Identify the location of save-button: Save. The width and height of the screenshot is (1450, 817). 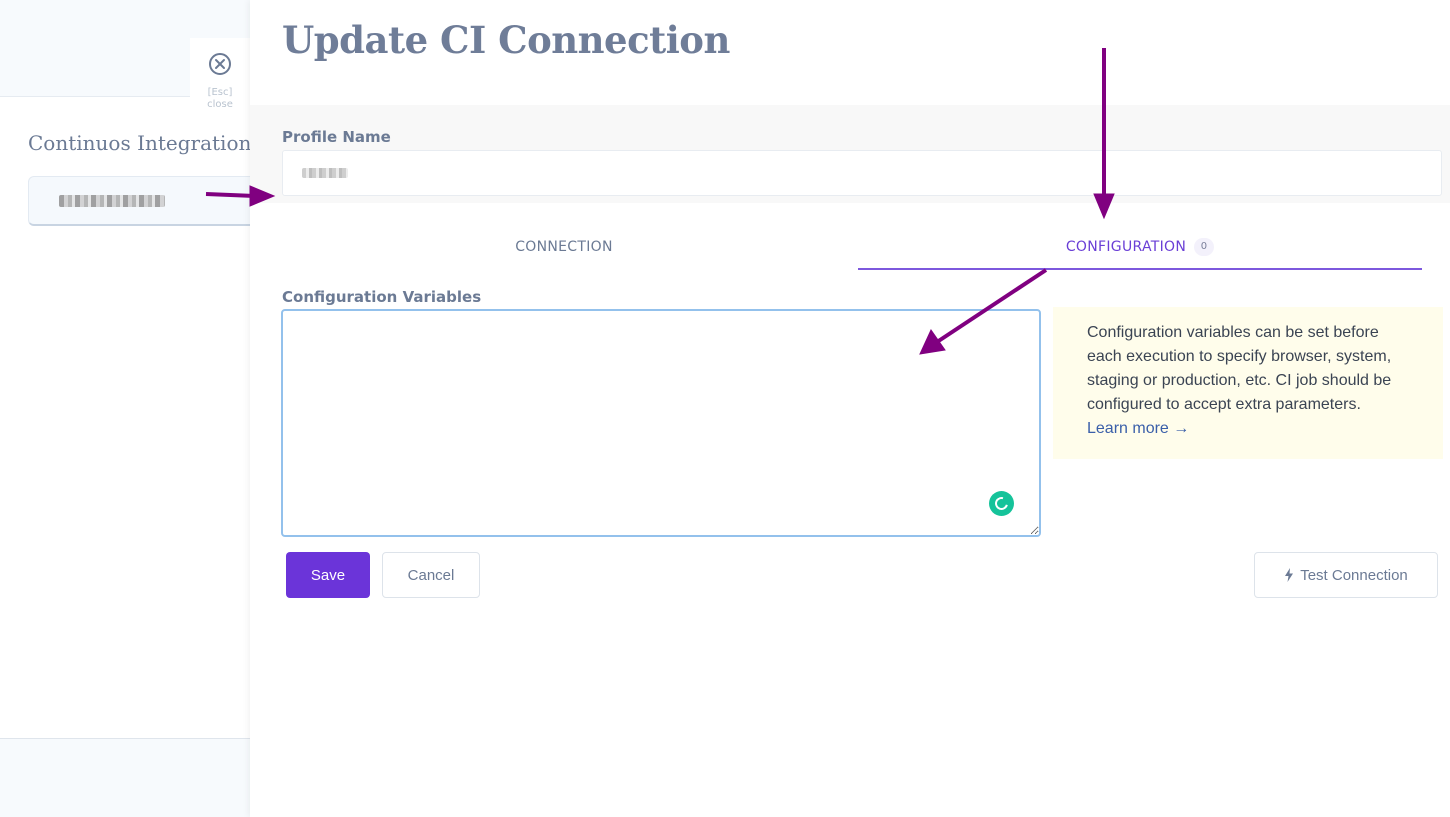
(328, 575).